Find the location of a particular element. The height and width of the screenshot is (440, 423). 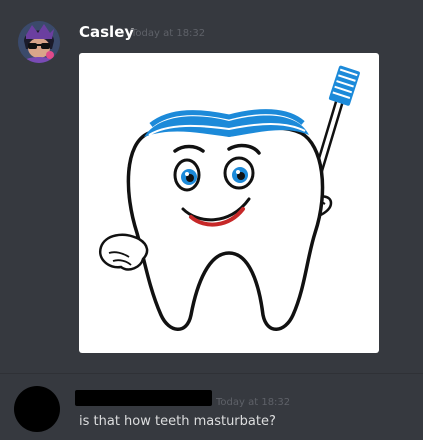

avatar-image is located at coordinates (39, 42).